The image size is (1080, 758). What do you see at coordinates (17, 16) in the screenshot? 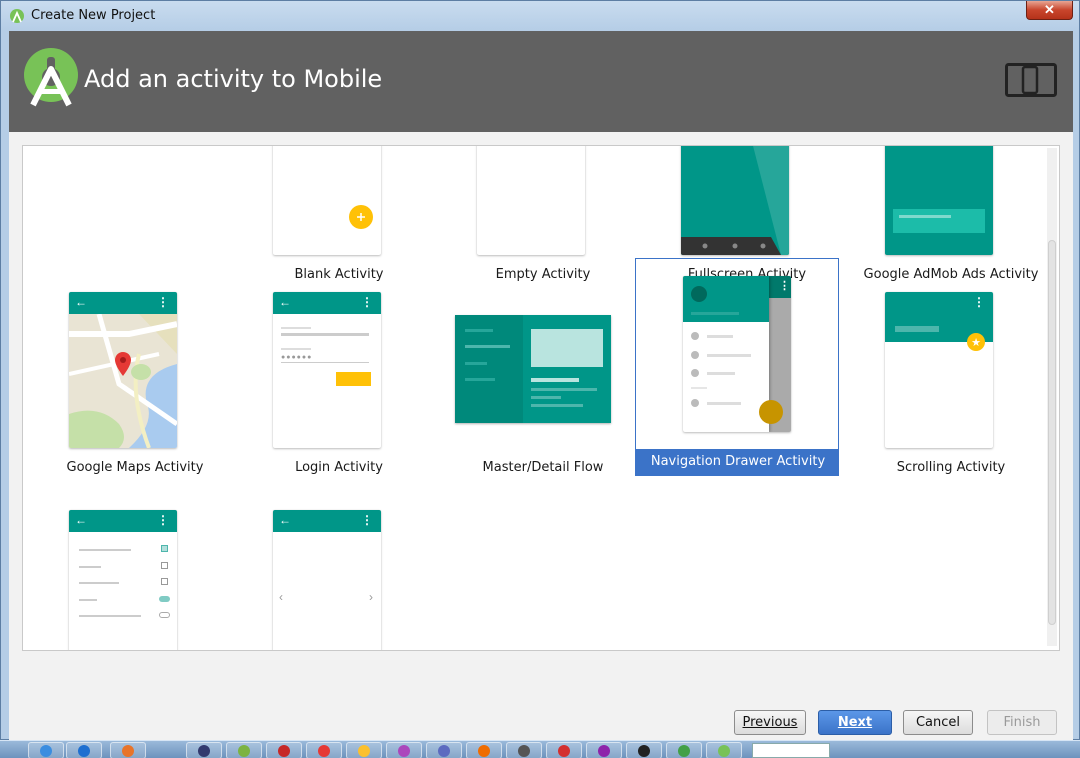
I see `android-studio-icon` at bounding box center [17, 16].